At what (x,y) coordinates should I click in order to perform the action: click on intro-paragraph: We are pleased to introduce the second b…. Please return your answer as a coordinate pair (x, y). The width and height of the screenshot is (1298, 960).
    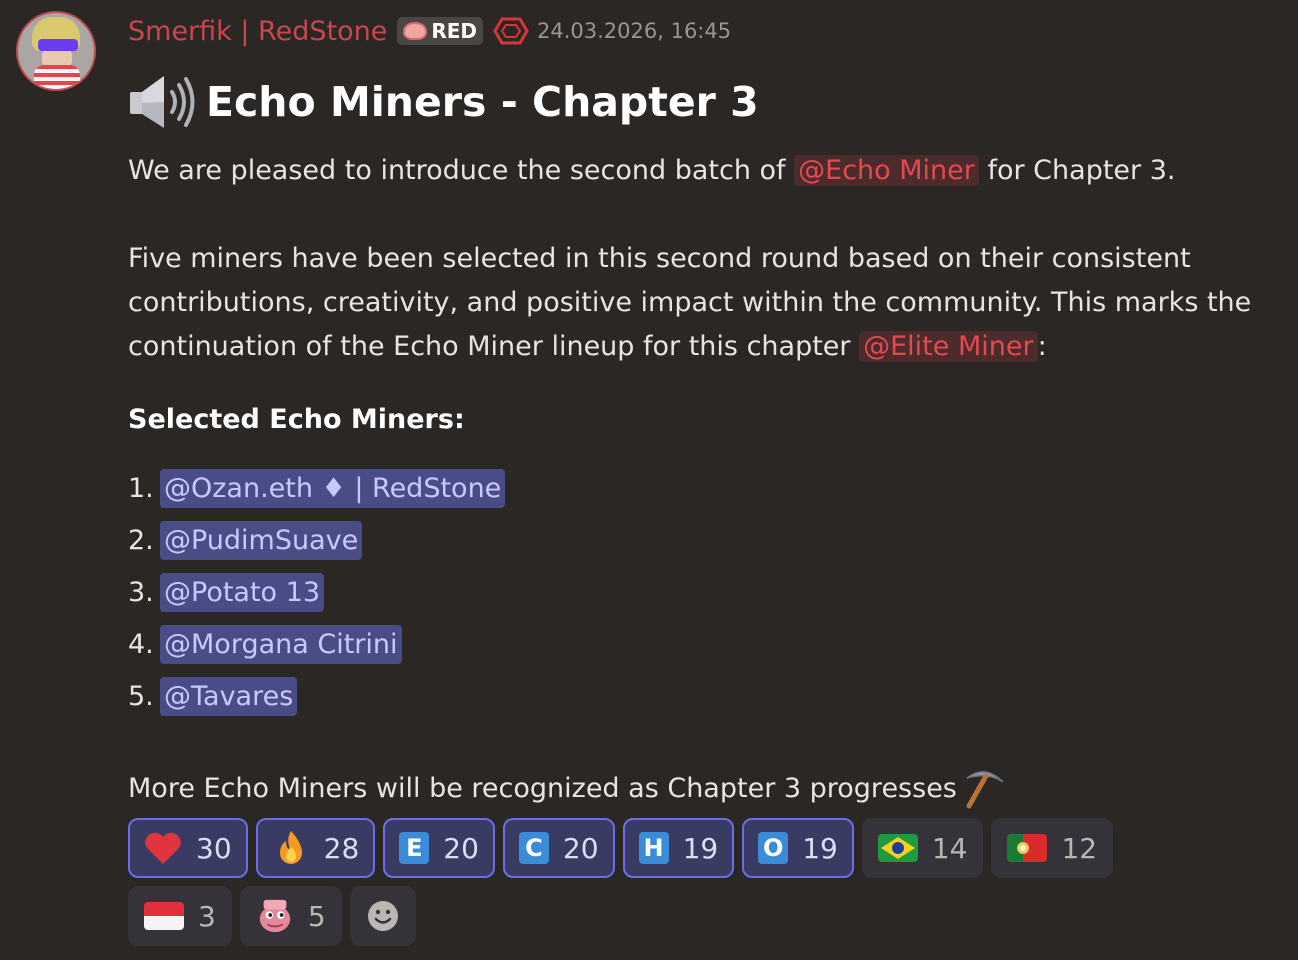
    Looking at the image, I should click on (651, 171).